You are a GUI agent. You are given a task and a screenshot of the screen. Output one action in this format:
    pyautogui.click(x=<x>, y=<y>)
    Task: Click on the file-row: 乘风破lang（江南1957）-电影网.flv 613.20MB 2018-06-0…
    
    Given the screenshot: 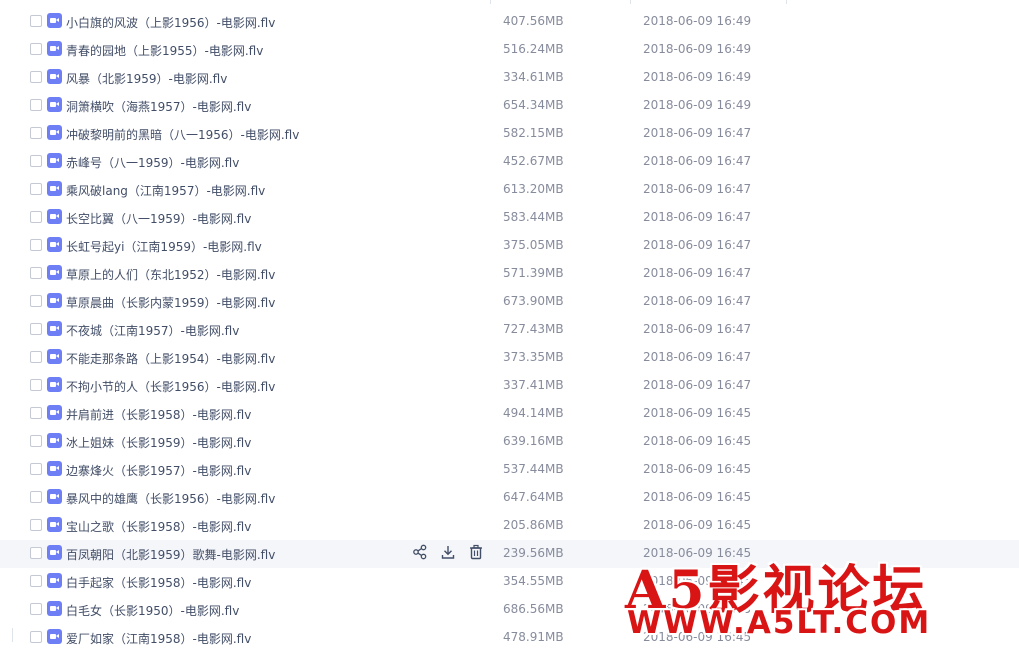 What is the action you would take?
    pyautogui.click(x=509, y=190)
    